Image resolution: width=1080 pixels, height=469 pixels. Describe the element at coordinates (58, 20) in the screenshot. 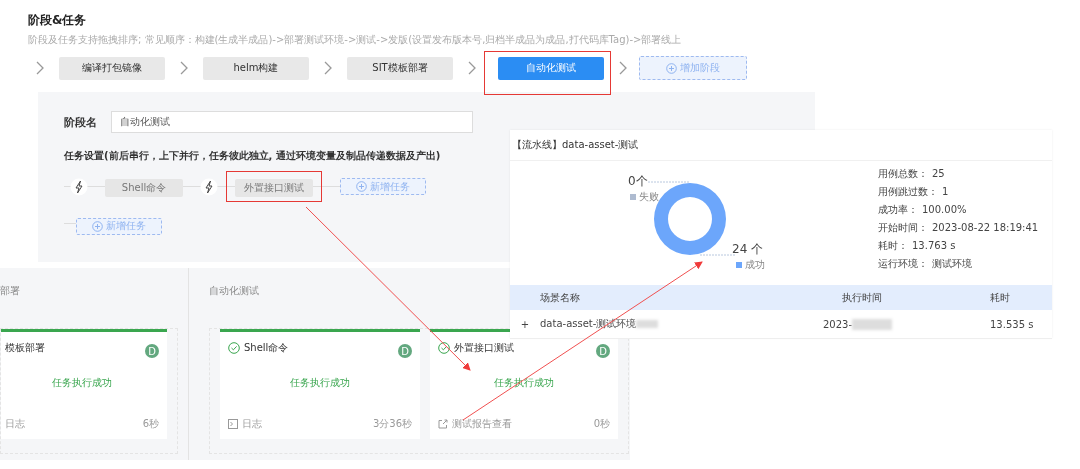

I see `section-title: 阶段&任务` at that location.